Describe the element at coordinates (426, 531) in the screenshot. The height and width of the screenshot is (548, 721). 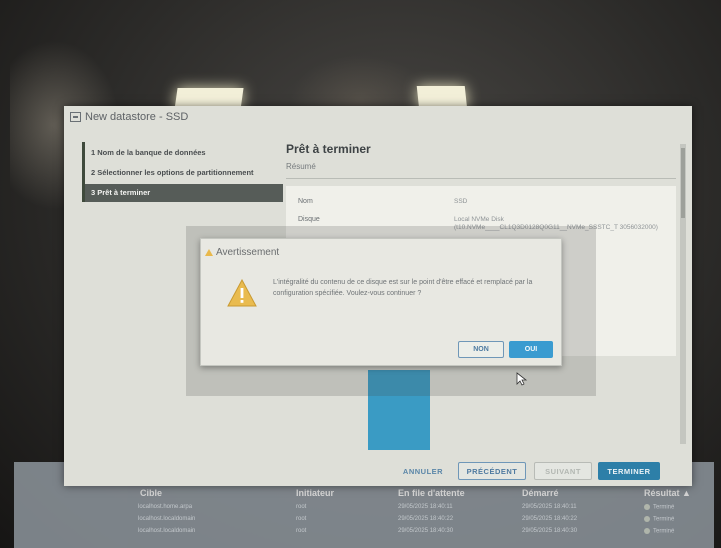
I see `row-queued: 29/05/2025 18:40:30` at that location.